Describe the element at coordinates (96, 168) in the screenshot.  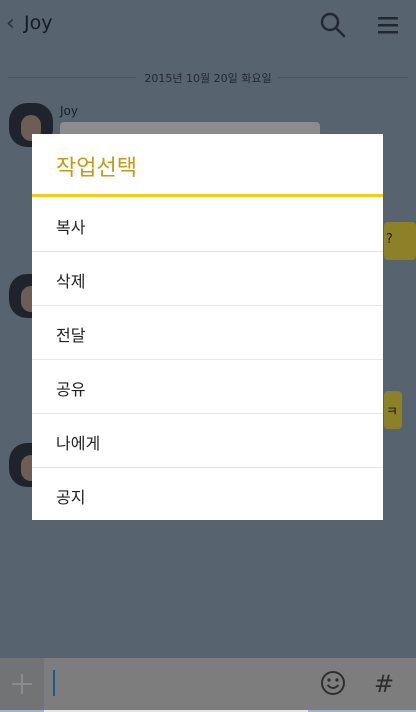
I see `dialog-title: 작업선택` at that location.